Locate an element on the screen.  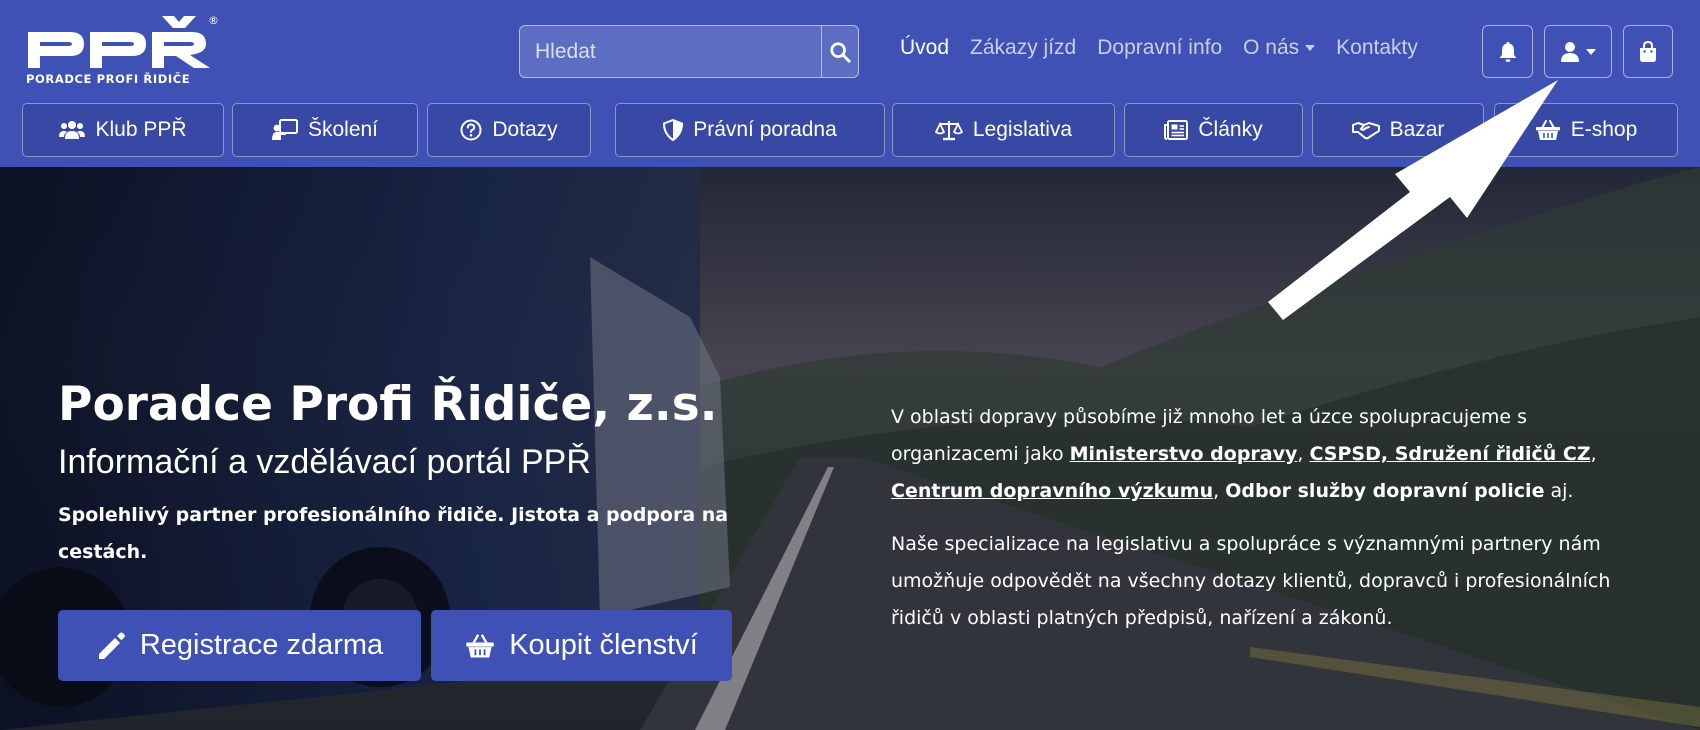
question-circle-icon is located at coordinates (471, 130).